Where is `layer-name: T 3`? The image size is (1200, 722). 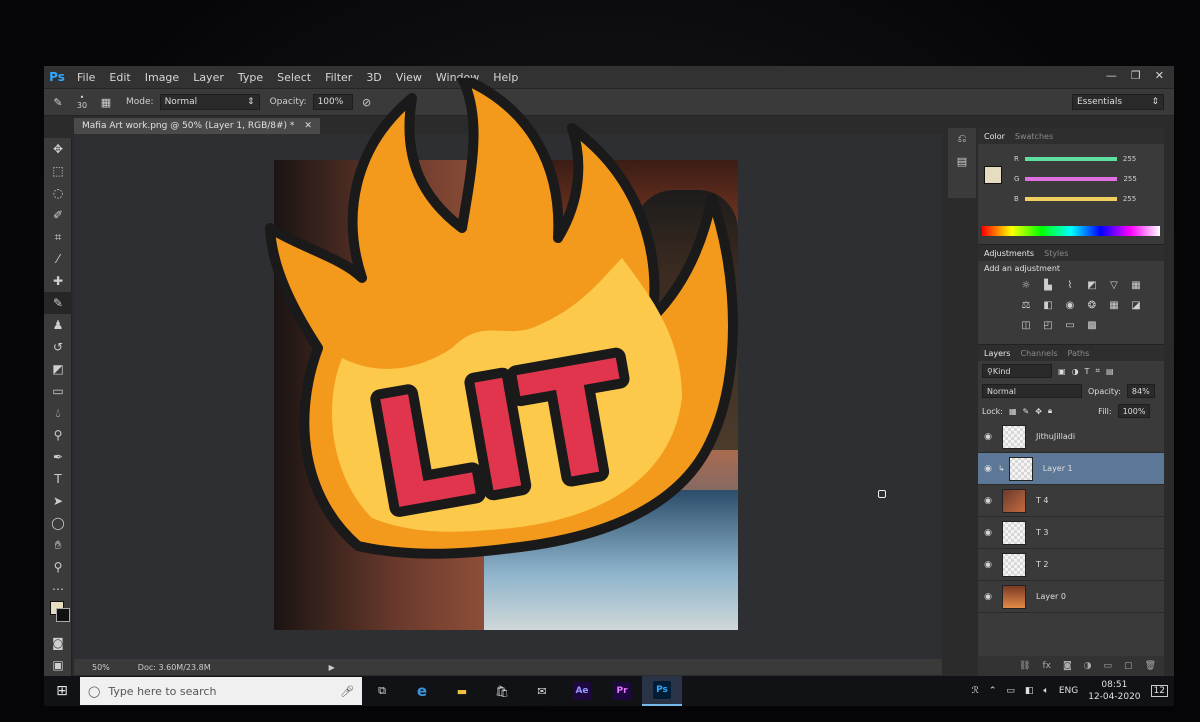
layer-name: T 3 is located at coordinates (1042, 532).